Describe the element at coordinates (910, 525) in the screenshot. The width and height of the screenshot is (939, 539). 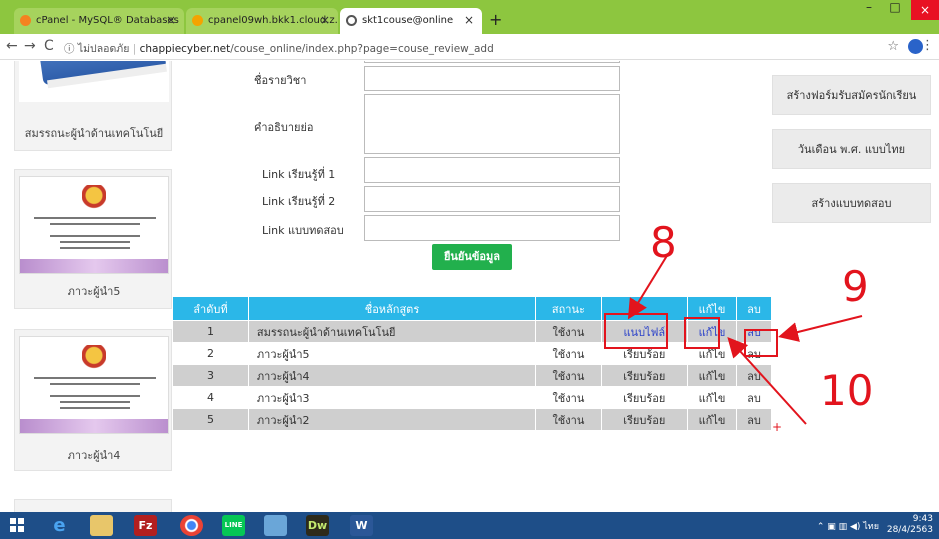
I see `clock: 9:43 28/4/2563` at that location.